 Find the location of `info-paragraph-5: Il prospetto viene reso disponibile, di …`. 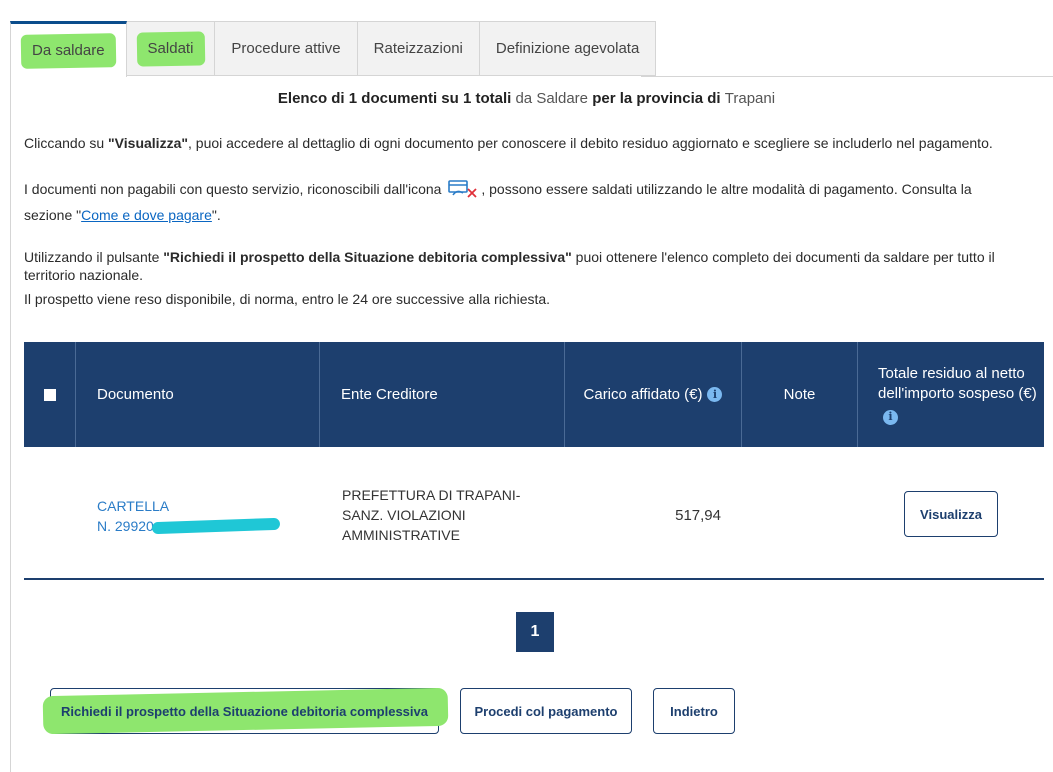

info-paragraph-5: Il prospetto viene reso disponibile, di … is located at coordinates (287, 299).